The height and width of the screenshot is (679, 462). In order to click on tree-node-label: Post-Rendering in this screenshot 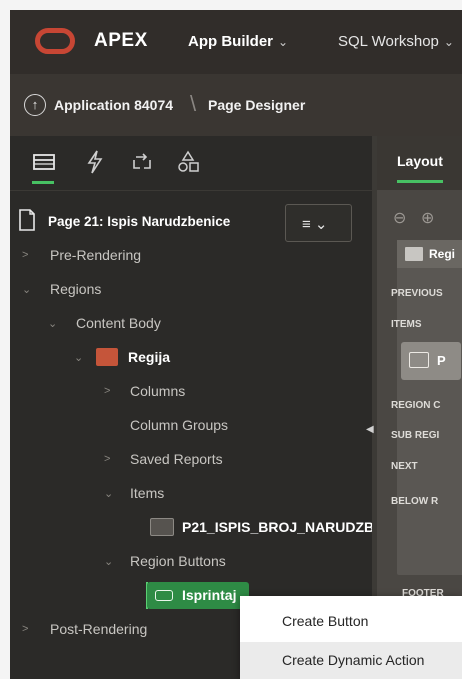, I will do `click(99, 629)`.